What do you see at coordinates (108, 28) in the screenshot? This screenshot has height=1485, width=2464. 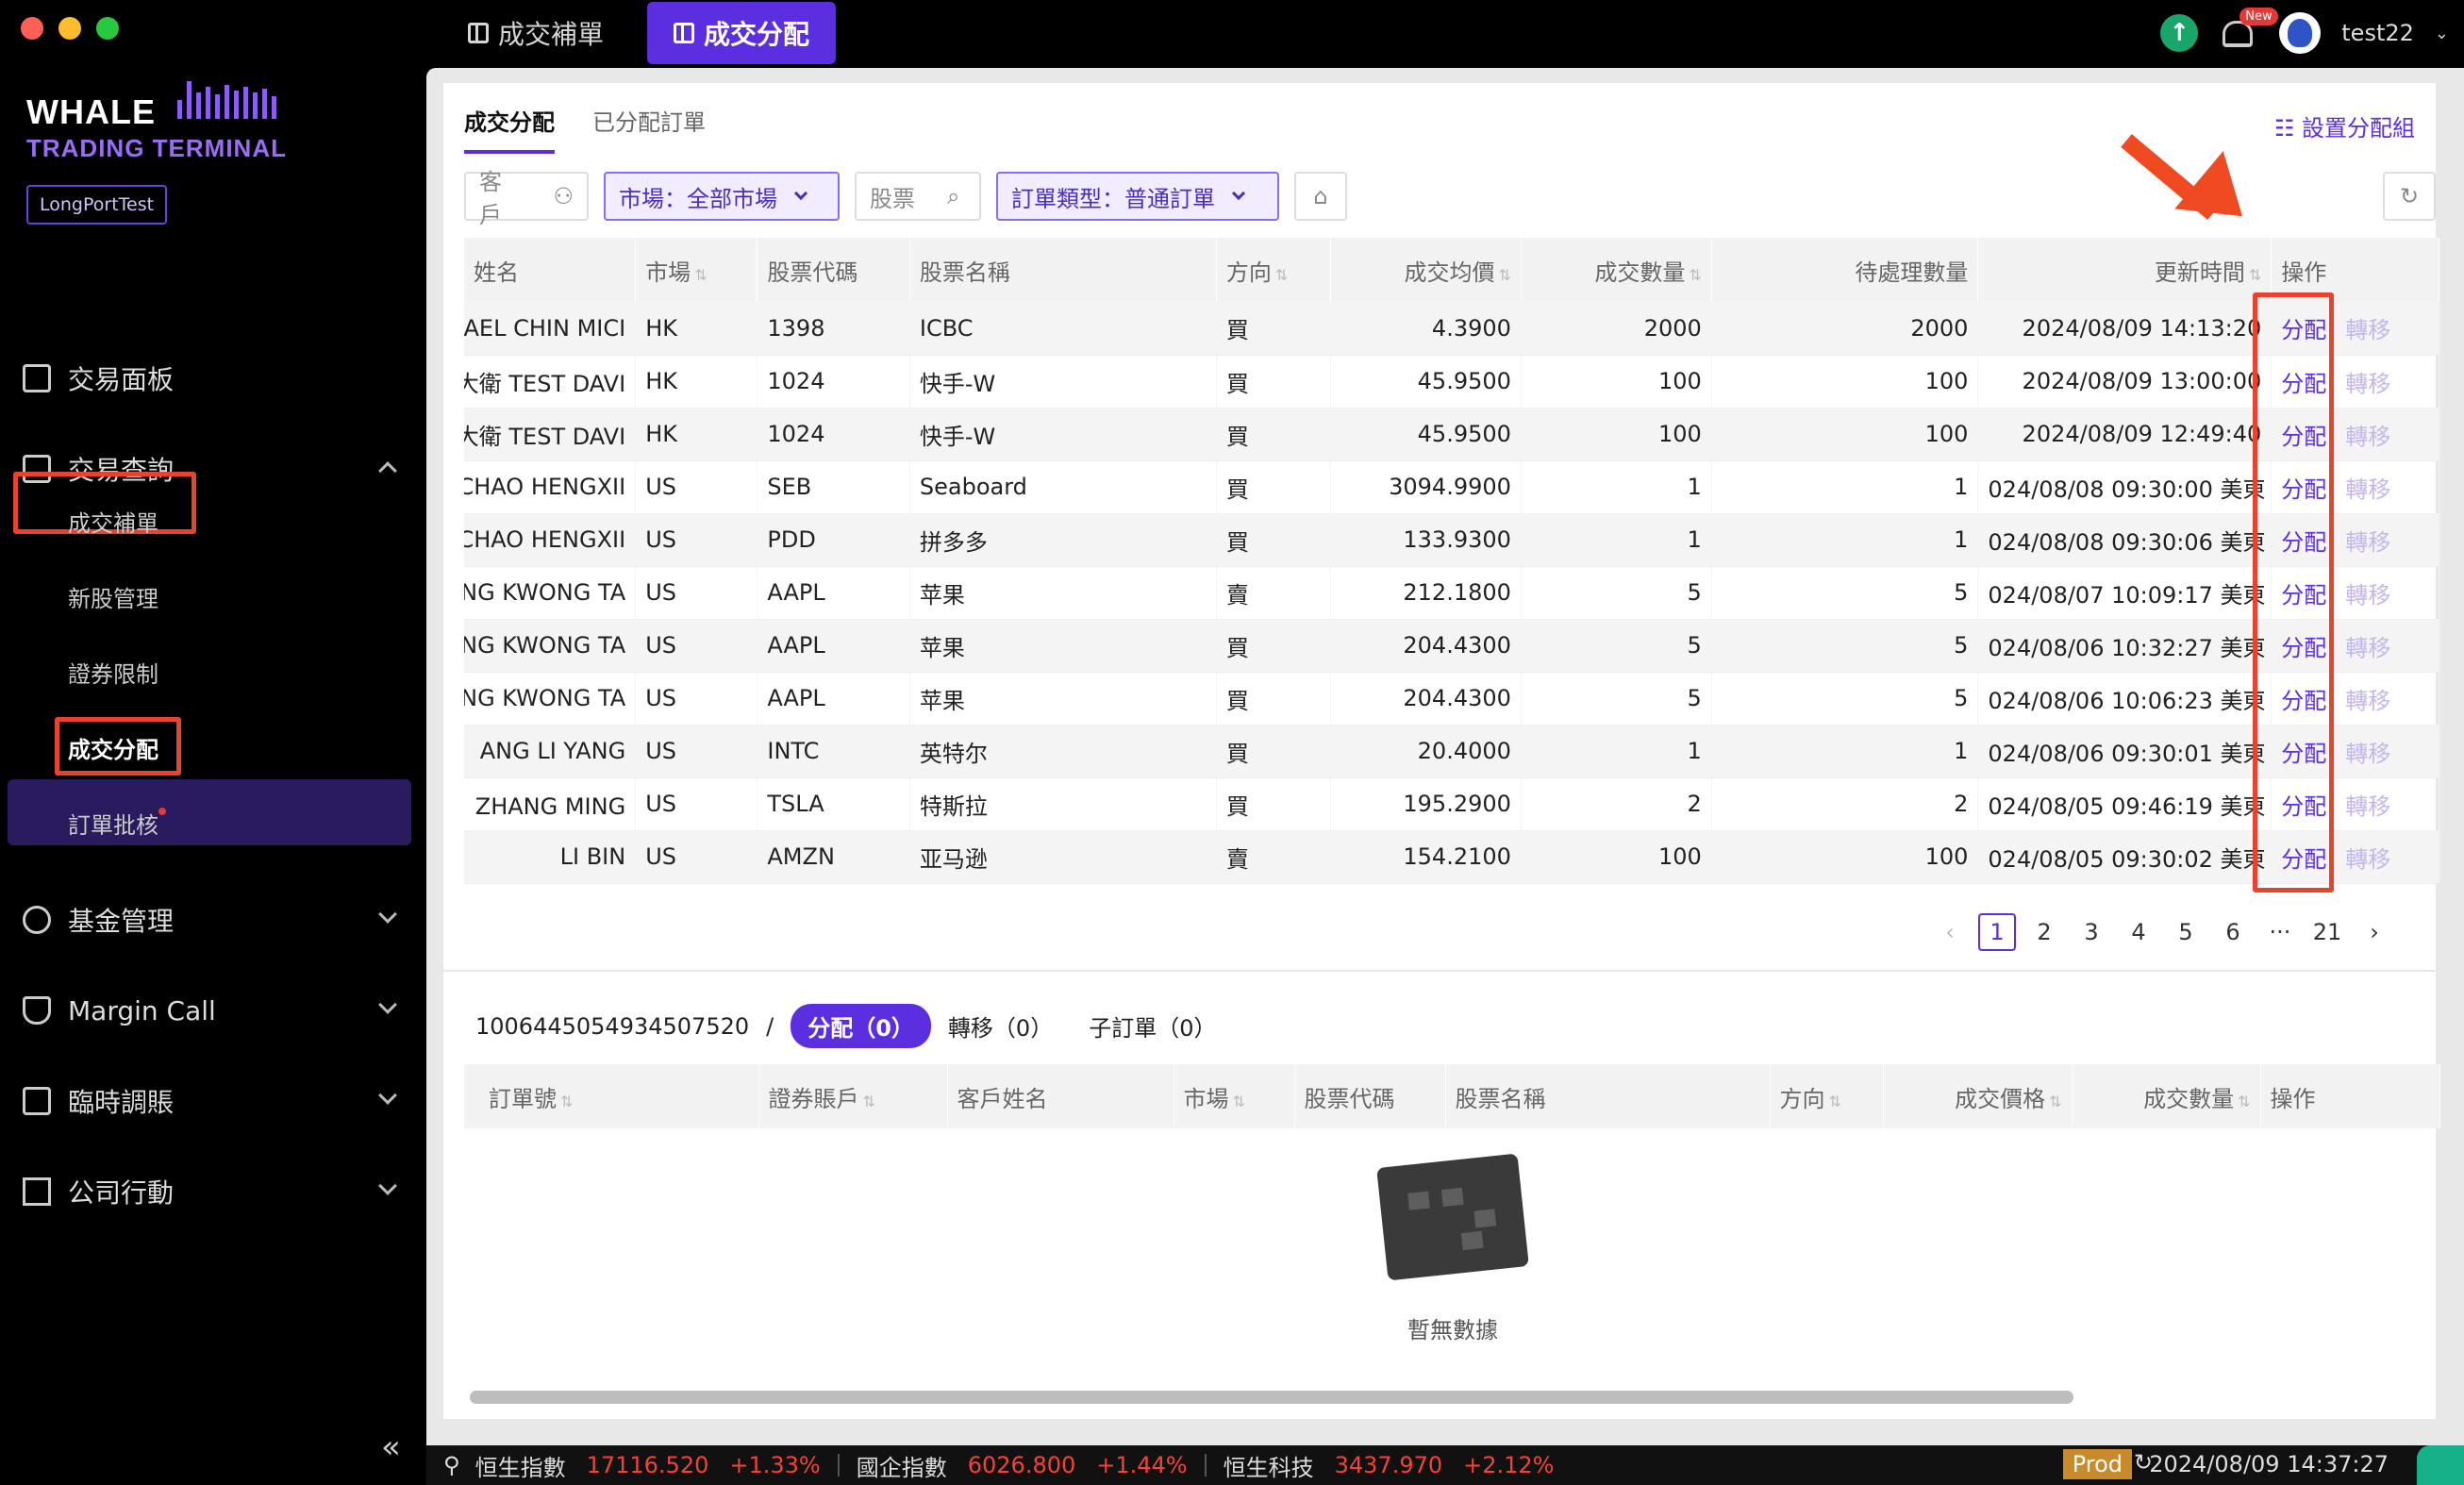 I see `maximize-window-button` at bounding box center [108, 28].